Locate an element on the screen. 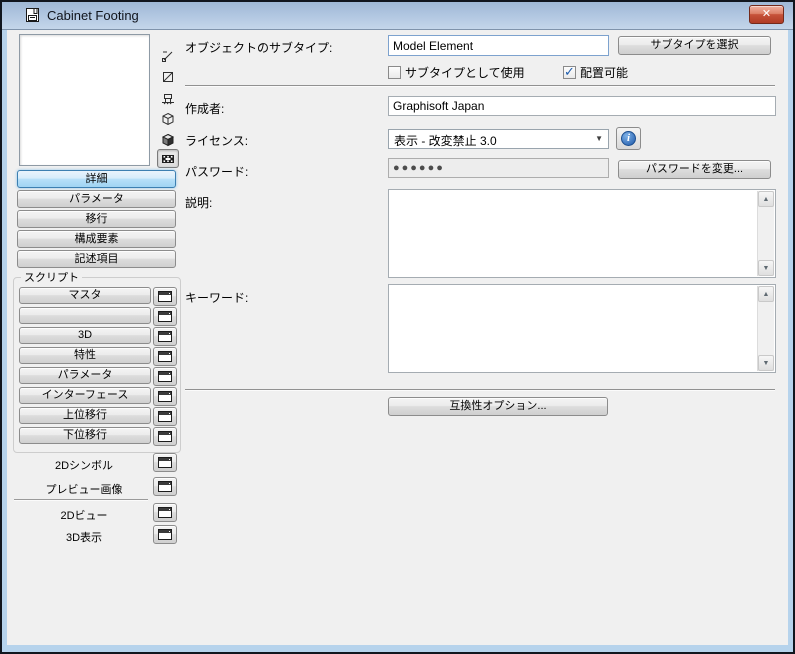 The width and height of the screenshot is (795, 654). license-label: ライセンス: is located at coordinates (217, 141).